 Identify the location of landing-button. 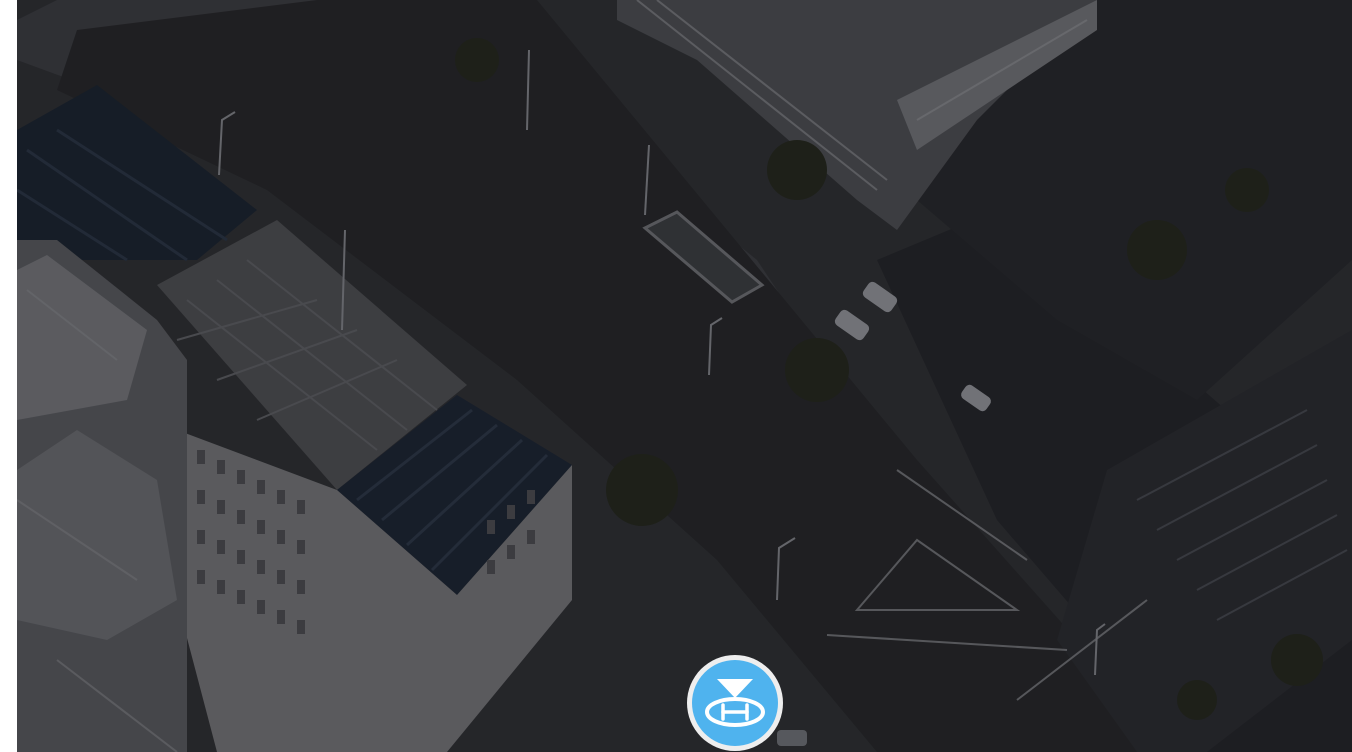
(735, 703).